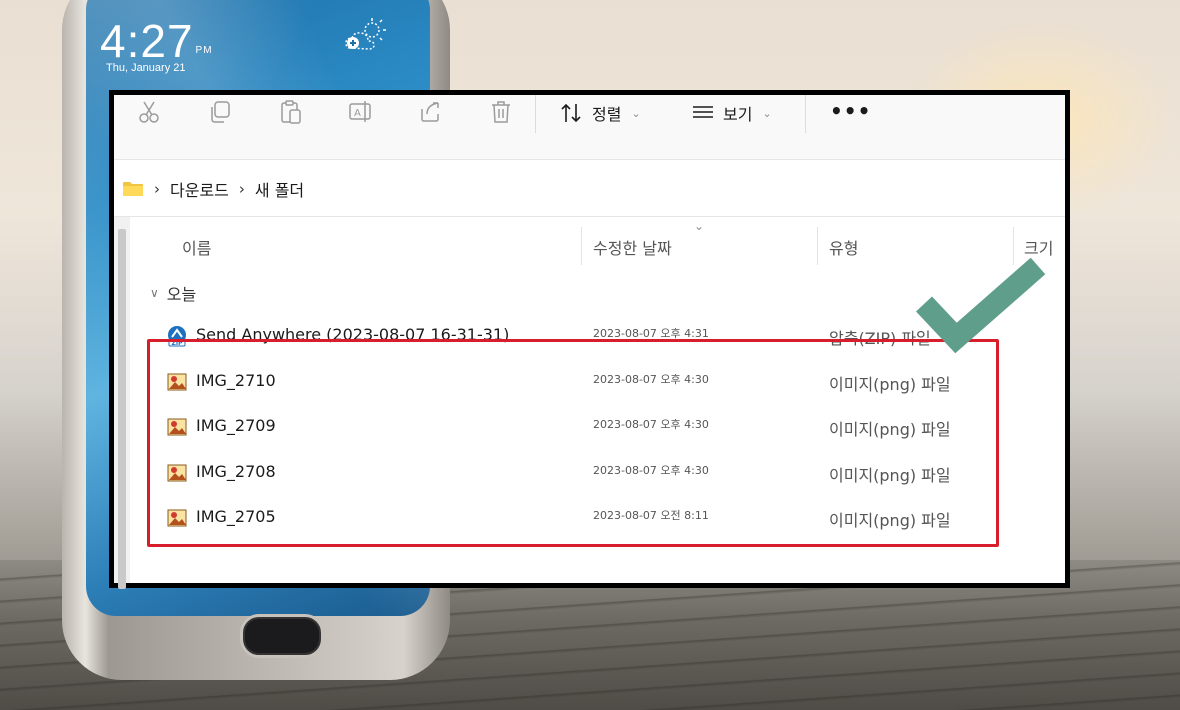  I want to click on sort-button: 정렬 ⌄, so click(600, 113).